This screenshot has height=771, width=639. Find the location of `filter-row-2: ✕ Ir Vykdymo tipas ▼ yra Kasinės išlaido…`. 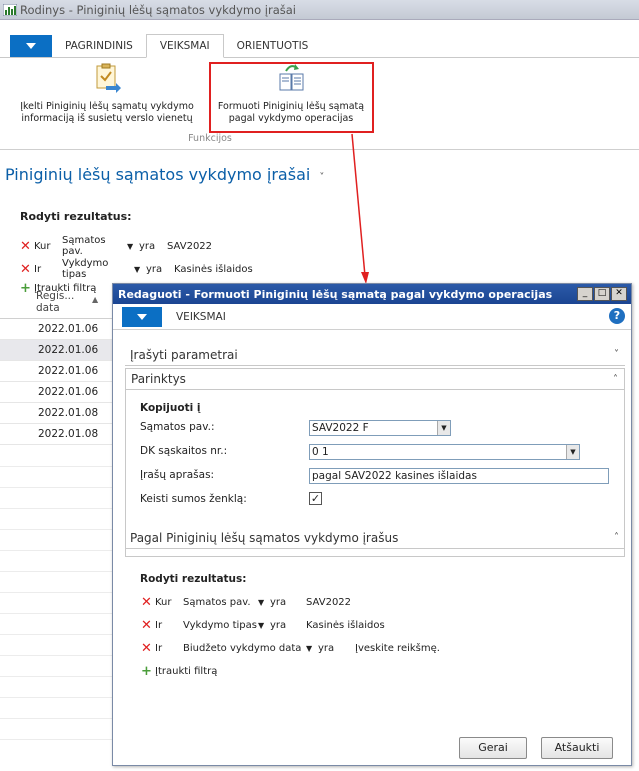

filter-row-2: ✕ Ir Vykdymo tipas ▼ yra Kasinės išlaido… is located at coordinates (136, 269).